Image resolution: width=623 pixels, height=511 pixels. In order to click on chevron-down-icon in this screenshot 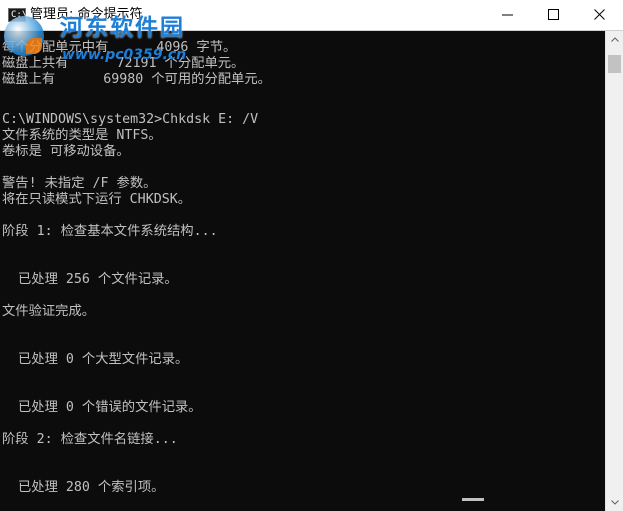, I will do `click(615, 502)`.